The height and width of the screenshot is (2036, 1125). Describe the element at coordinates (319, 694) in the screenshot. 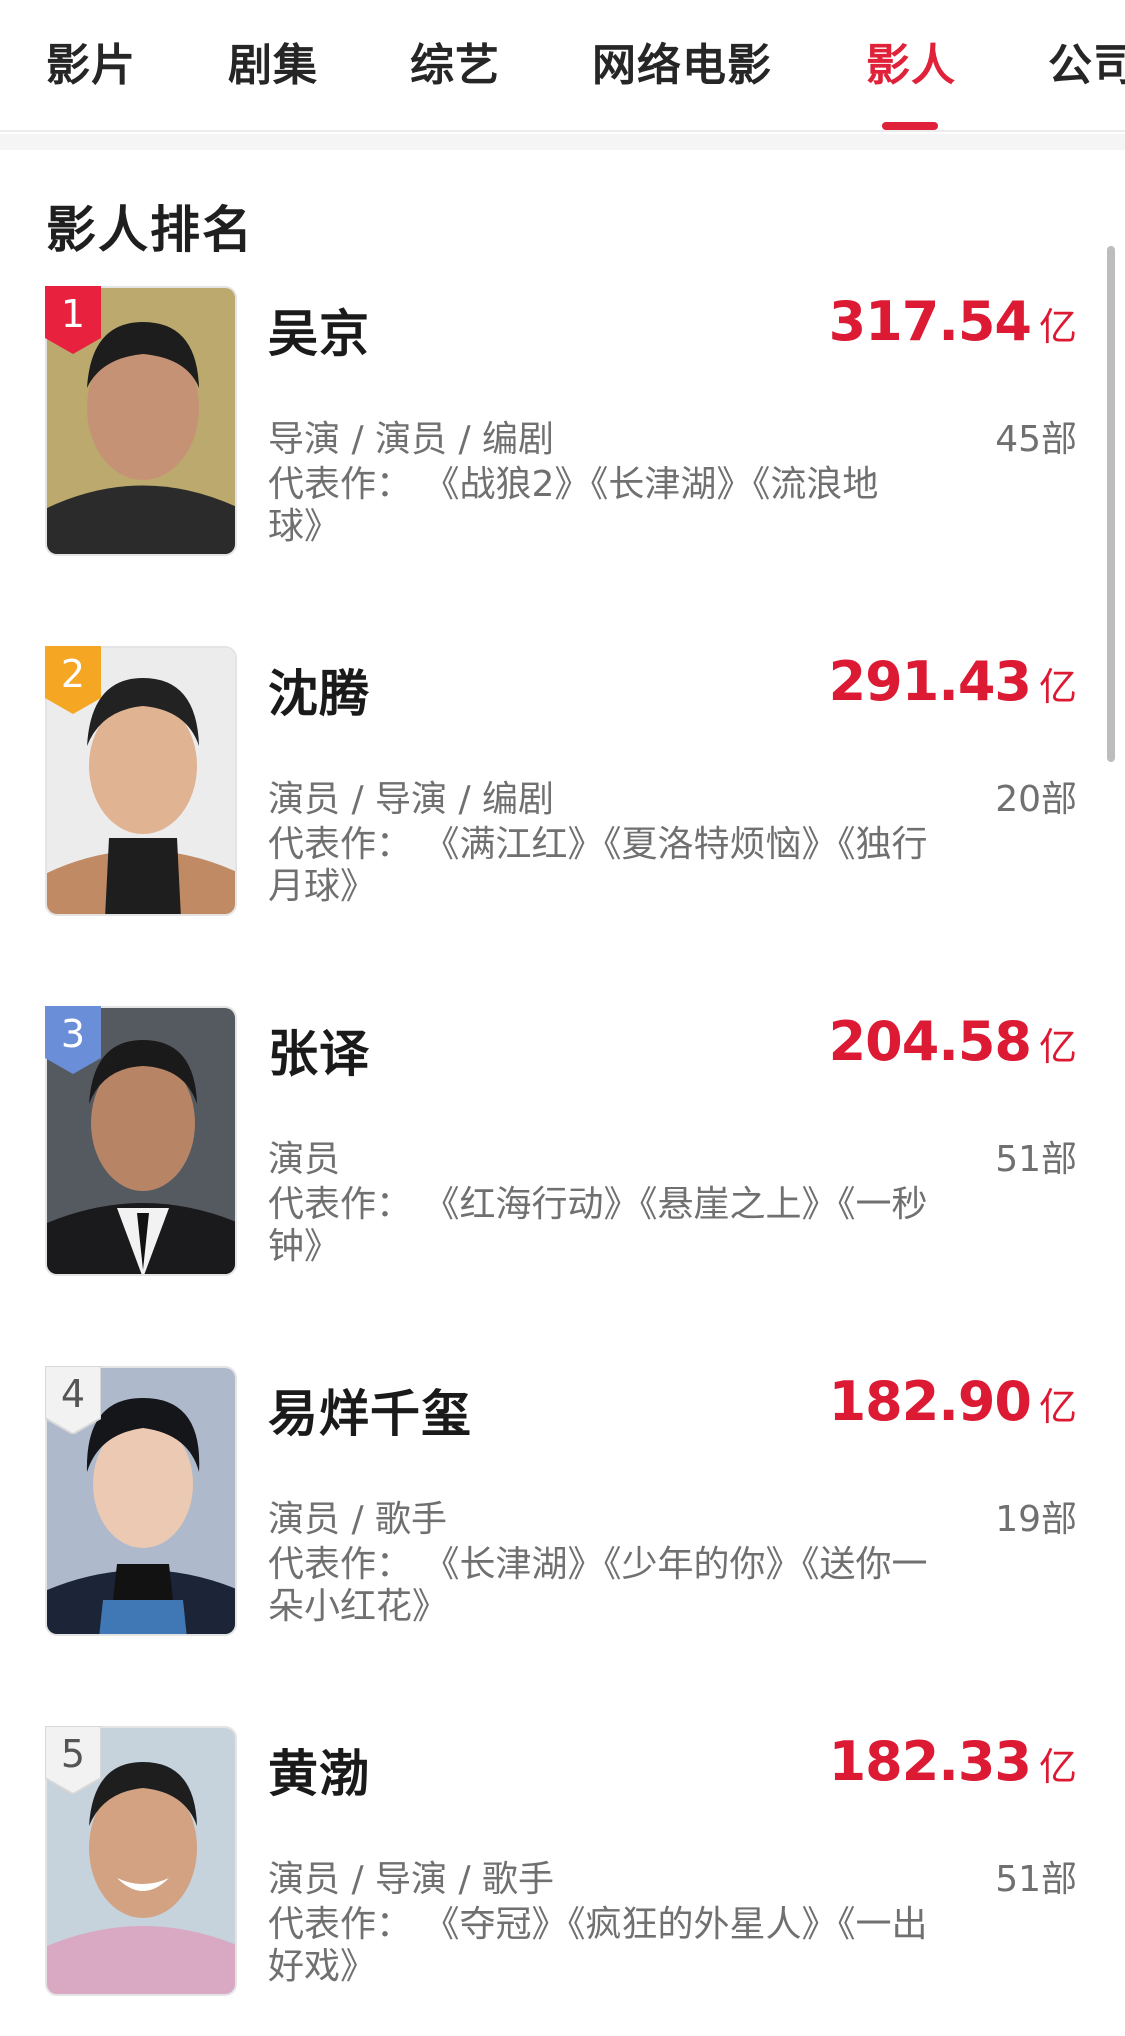

I see `person-name: 沈腾` at that location.